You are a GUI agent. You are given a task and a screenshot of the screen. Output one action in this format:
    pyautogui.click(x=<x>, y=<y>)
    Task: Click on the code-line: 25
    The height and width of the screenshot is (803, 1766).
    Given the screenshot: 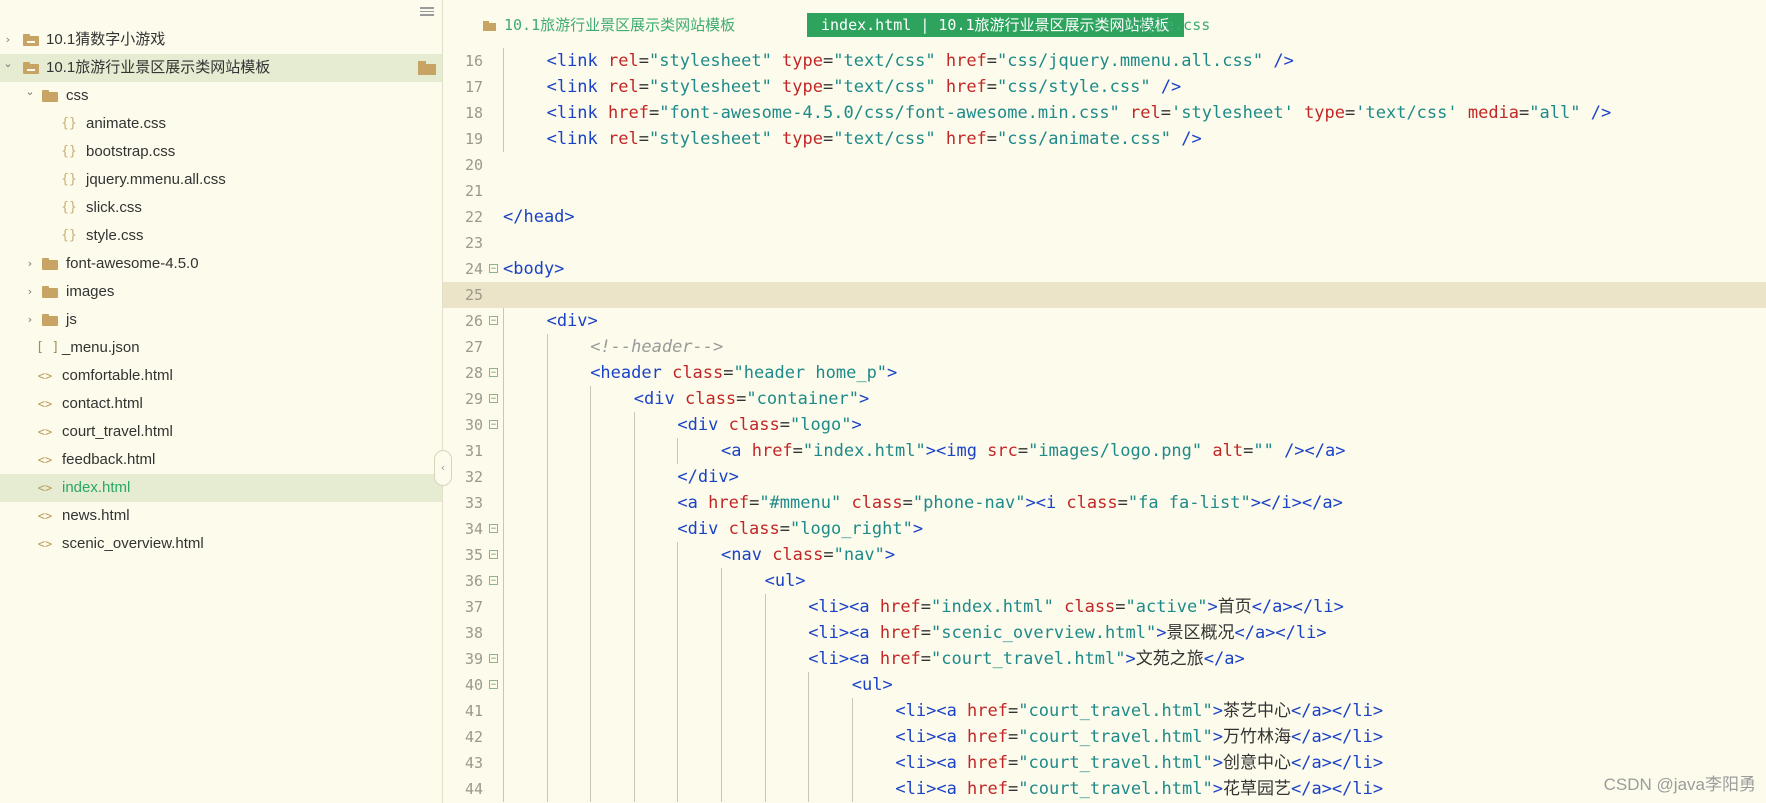 What is the action you would take?
    pyautogui.click(x=1104, y=295)
    